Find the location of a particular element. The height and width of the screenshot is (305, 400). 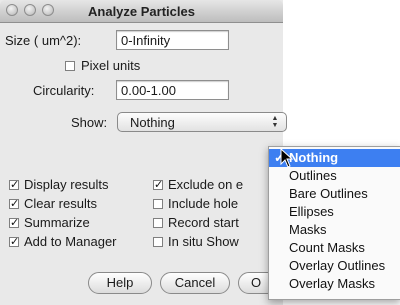

include-holes-label: Include hole is located at coordinates (203, 203).